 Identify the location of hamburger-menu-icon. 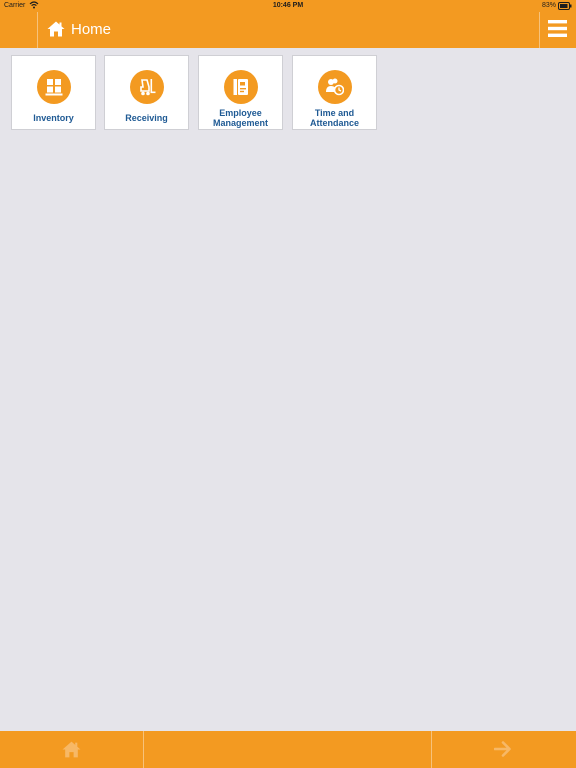
(557, 28).